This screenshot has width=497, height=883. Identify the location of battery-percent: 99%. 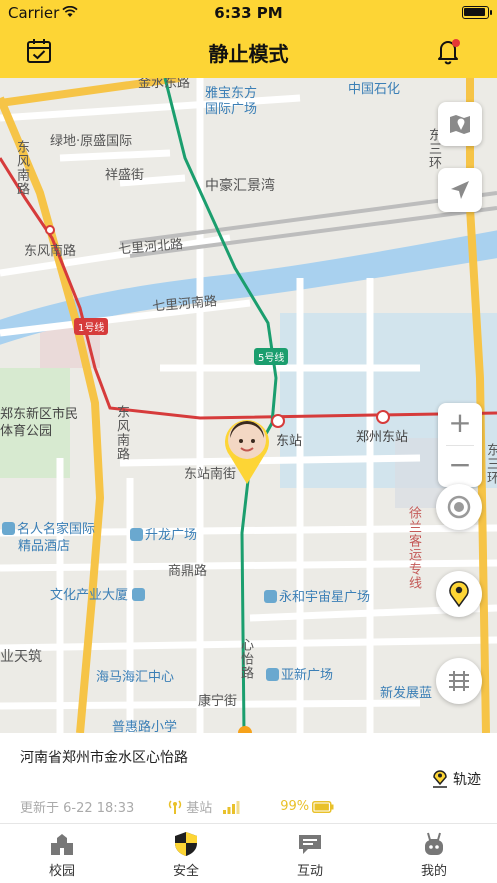
(295, 806).